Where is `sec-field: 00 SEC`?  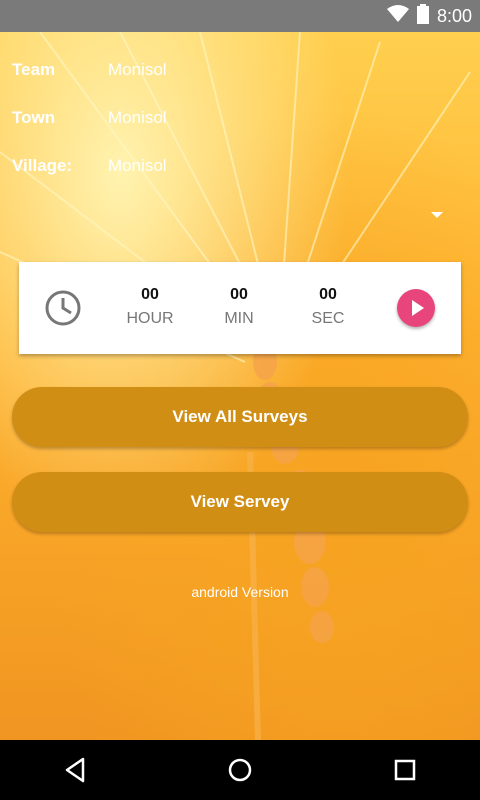 sec-field: 00 SEC is located at coordinates (328, 307).